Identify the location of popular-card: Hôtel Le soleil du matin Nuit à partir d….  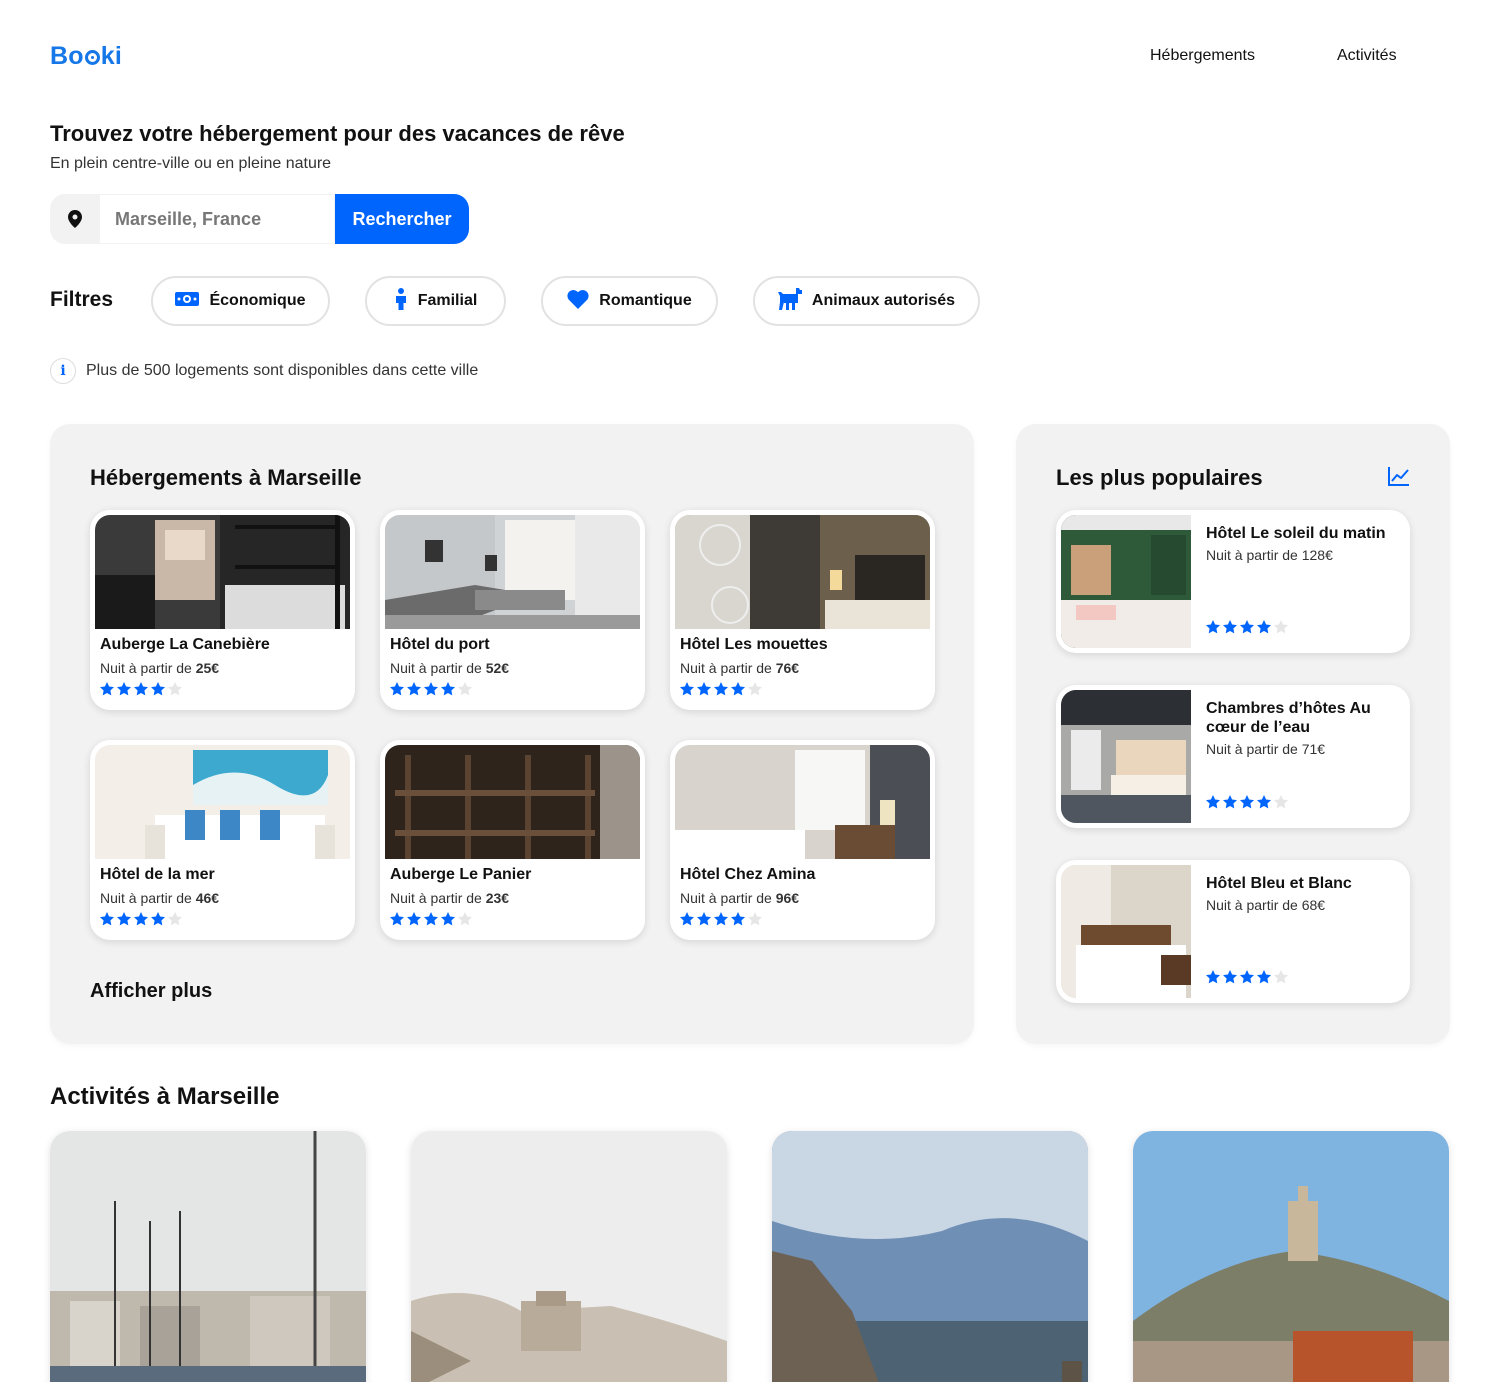
(1233, 581).